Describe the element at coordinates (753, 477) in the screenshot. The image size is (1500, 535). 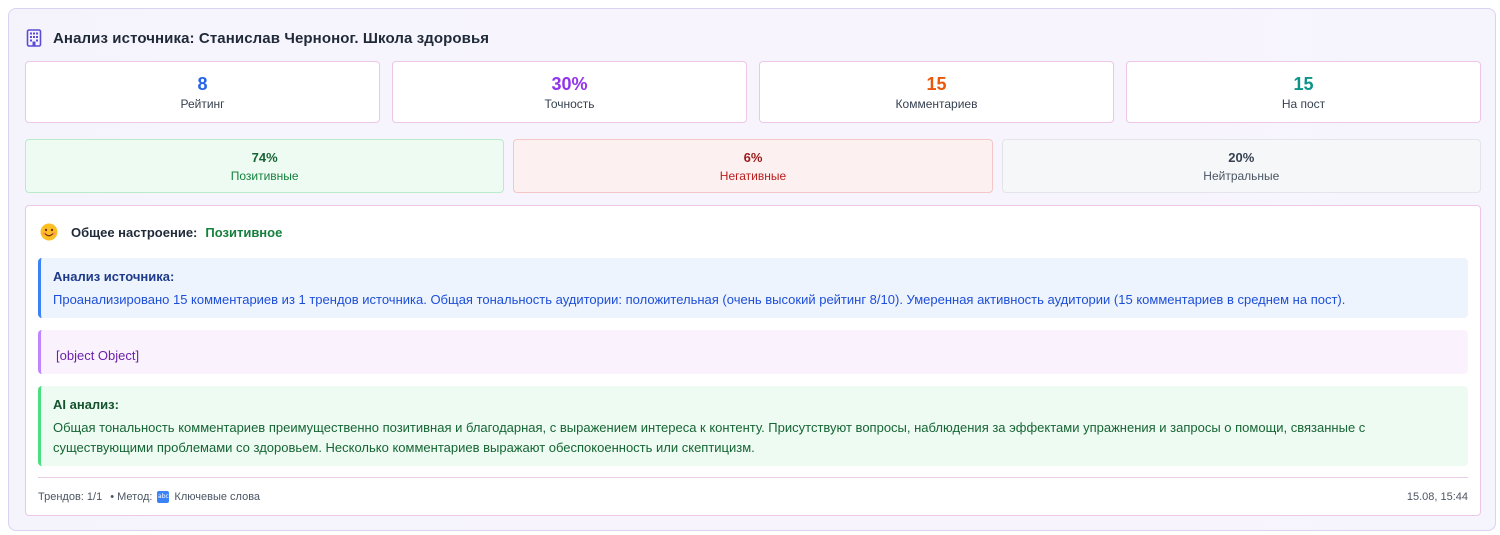
I see `footer-divider` at that location.